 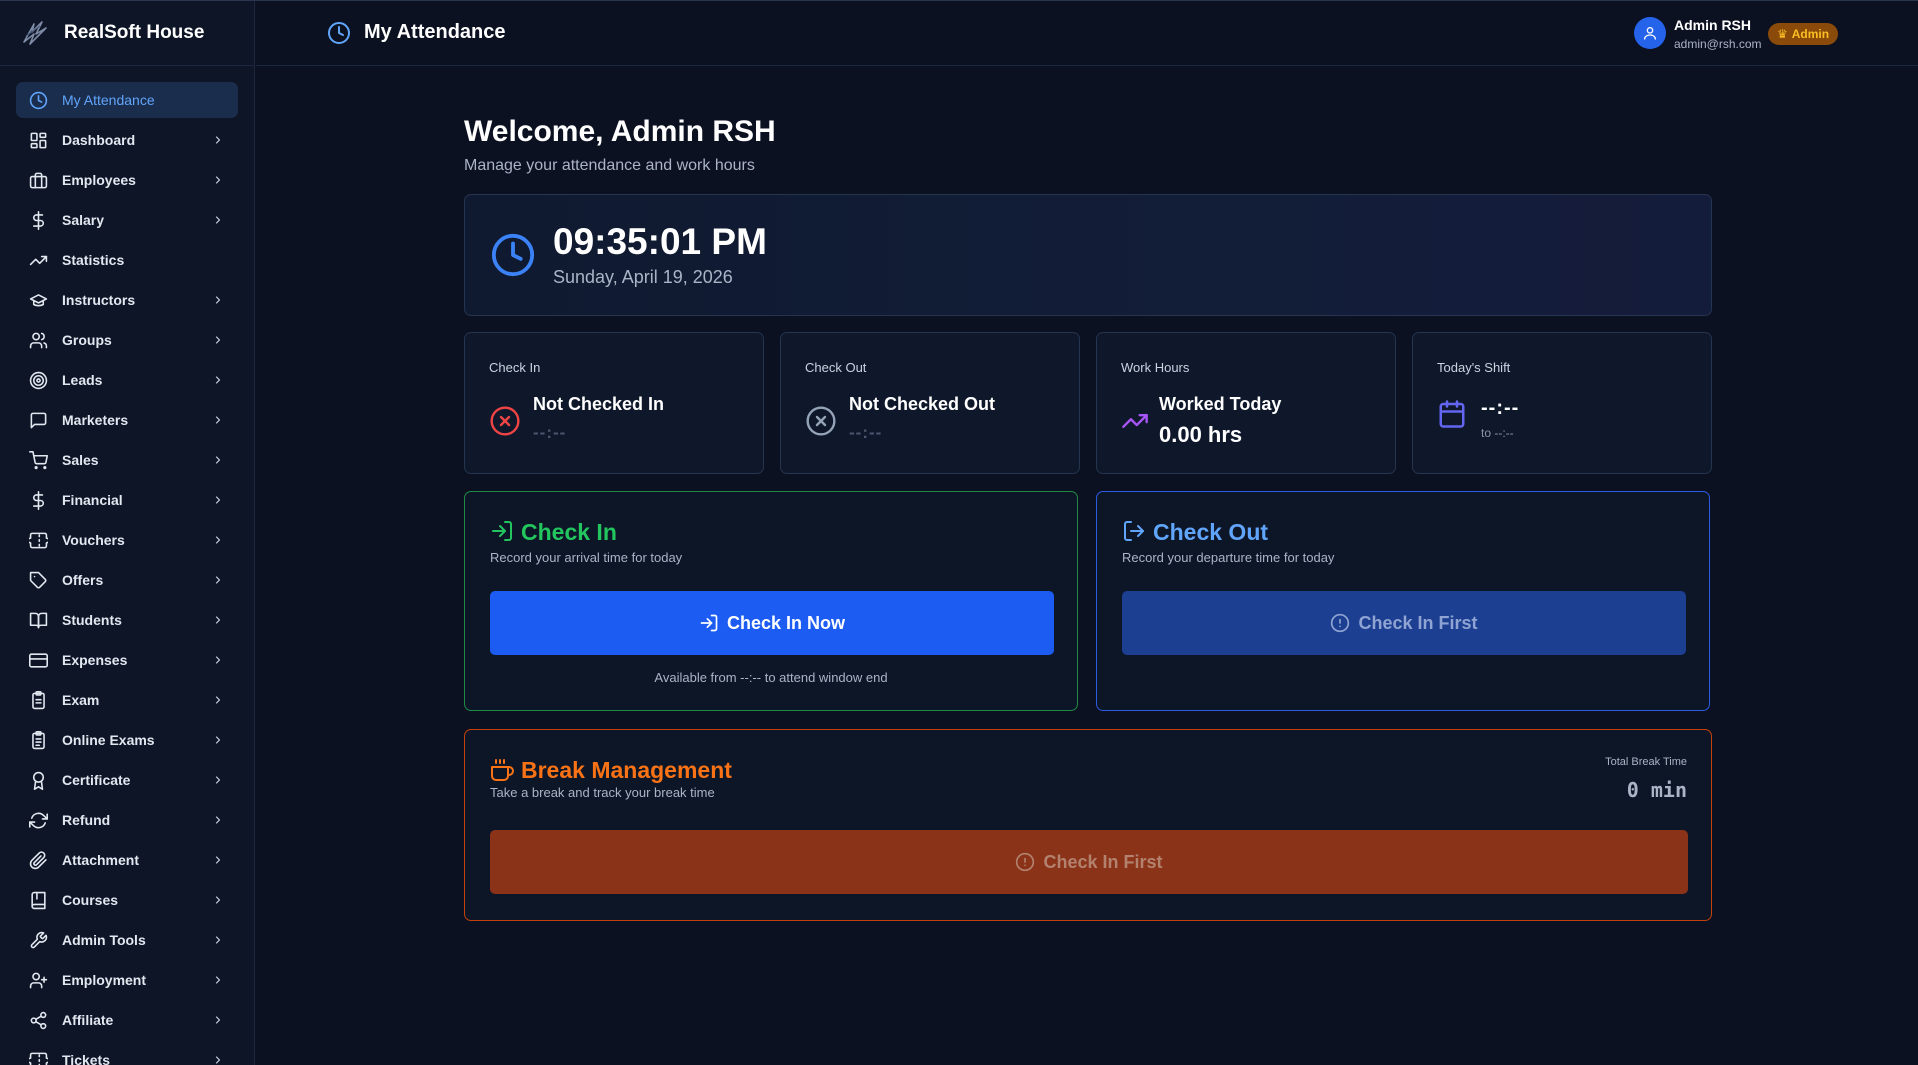 What do you see at coordinates (93, 540) in the screenshot?
I see `sidebar-item-label: Vouchers` at bounding box center [93, 540].